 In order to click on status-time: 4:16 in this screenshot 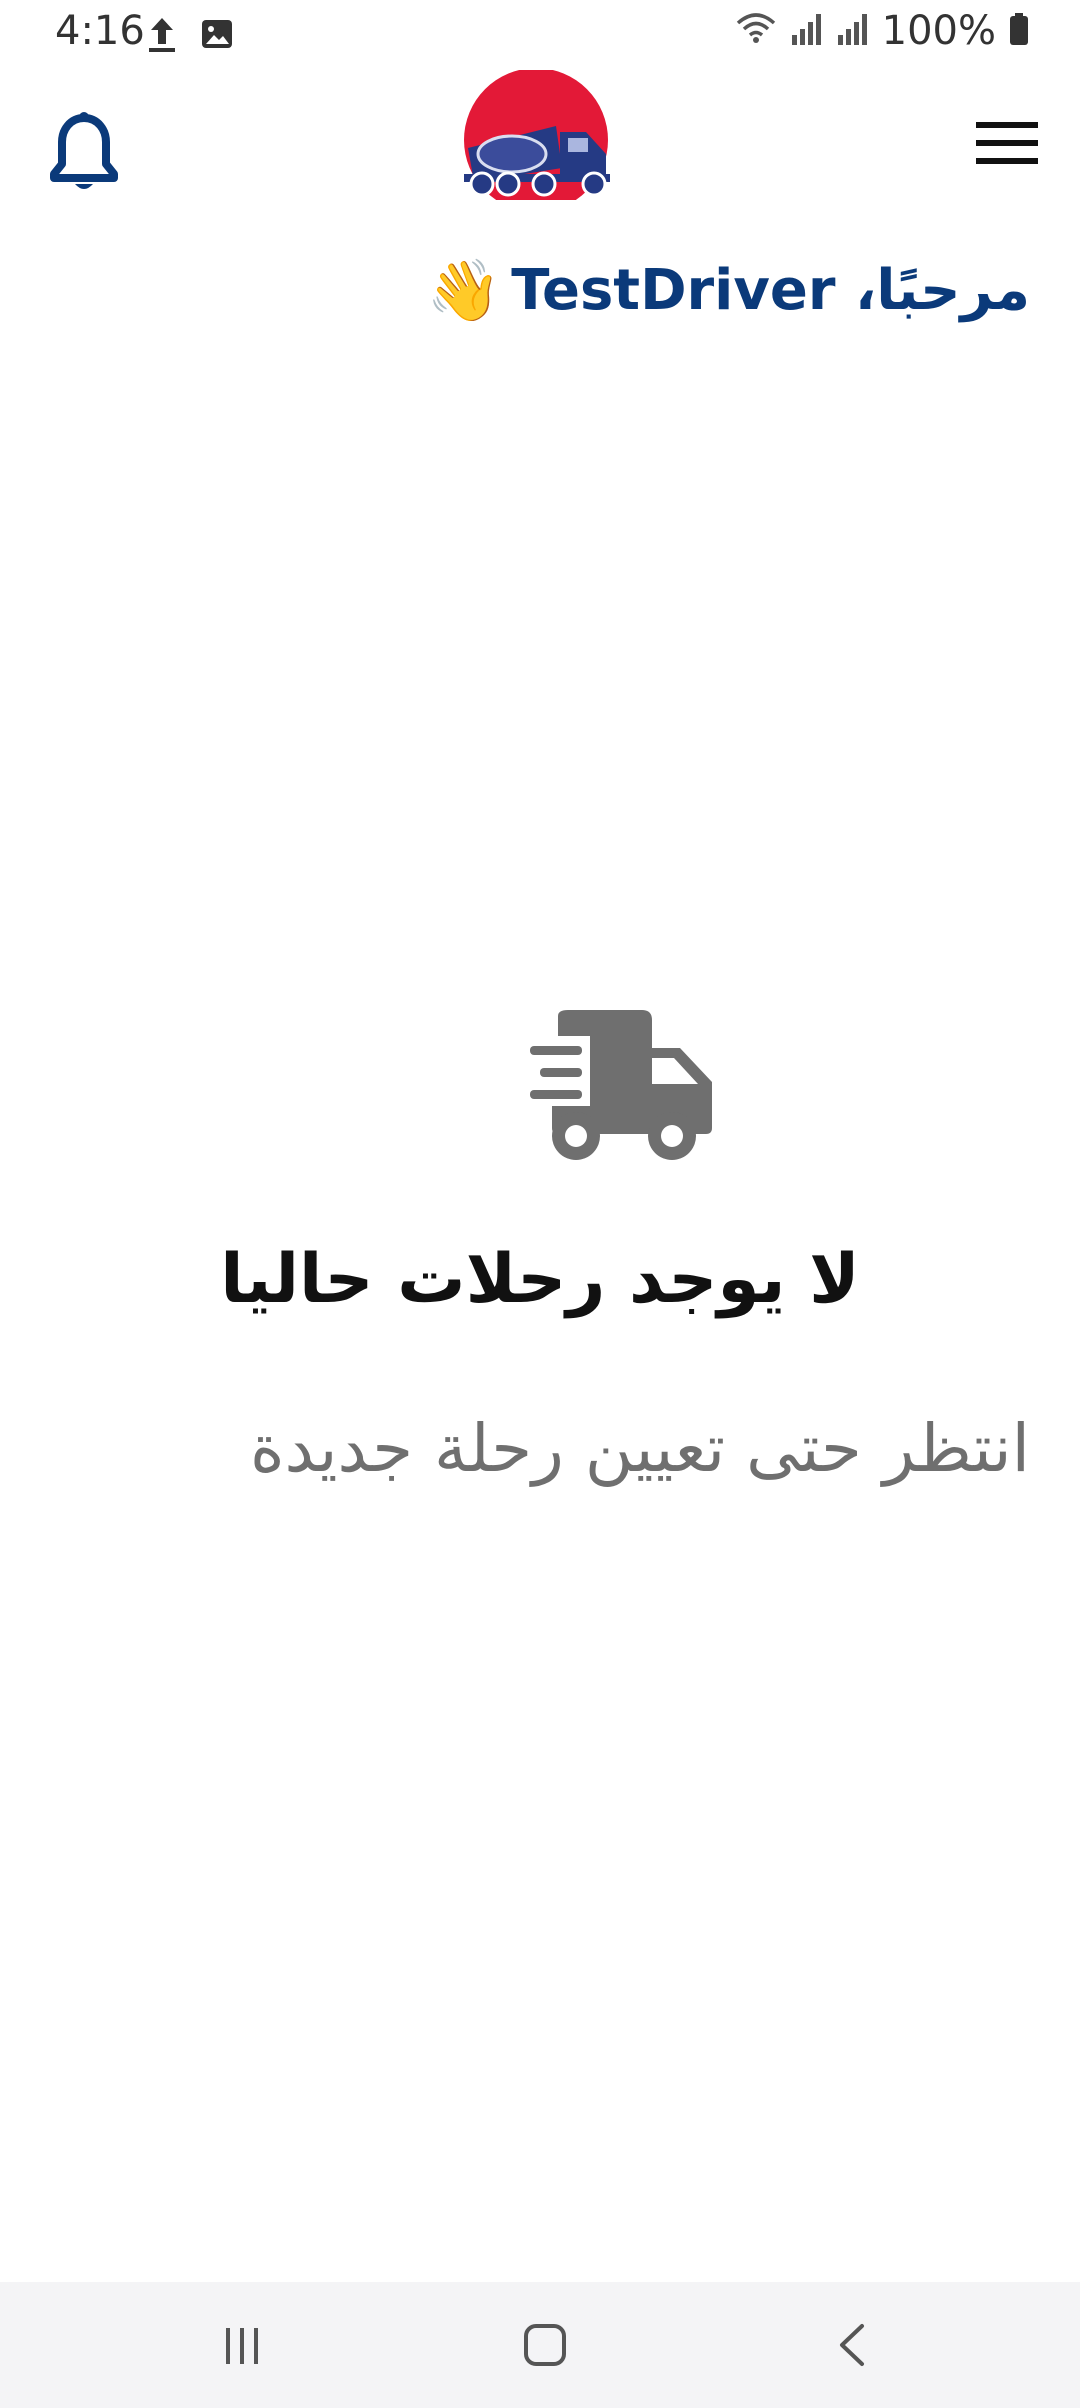, I will do `click(100, 31)`.